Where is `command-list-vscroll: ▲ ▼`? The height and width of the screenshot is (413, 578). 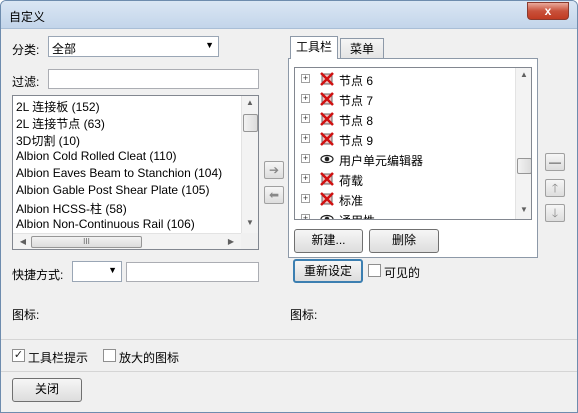 command-list-vscroll: ▲ ▼ is located at coordinates (249, 164).